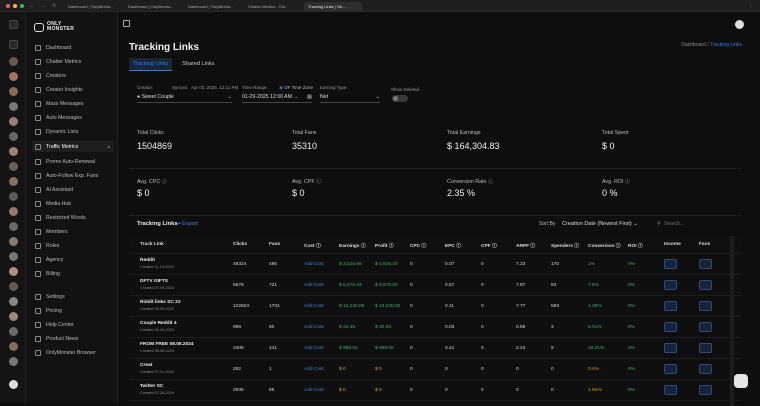  I want to click on sidebar-item-ai-assistant: AI Assistant, so click(73, 189).